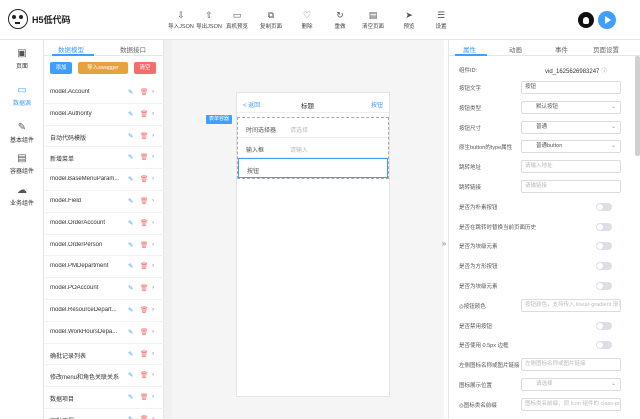 The width and height of the screenshot is (640, 419). Describe the element at coordinates (104, 289) in the screenshot. I see `list-item: model.POAccount ✎ 🗑 ›` at that location.